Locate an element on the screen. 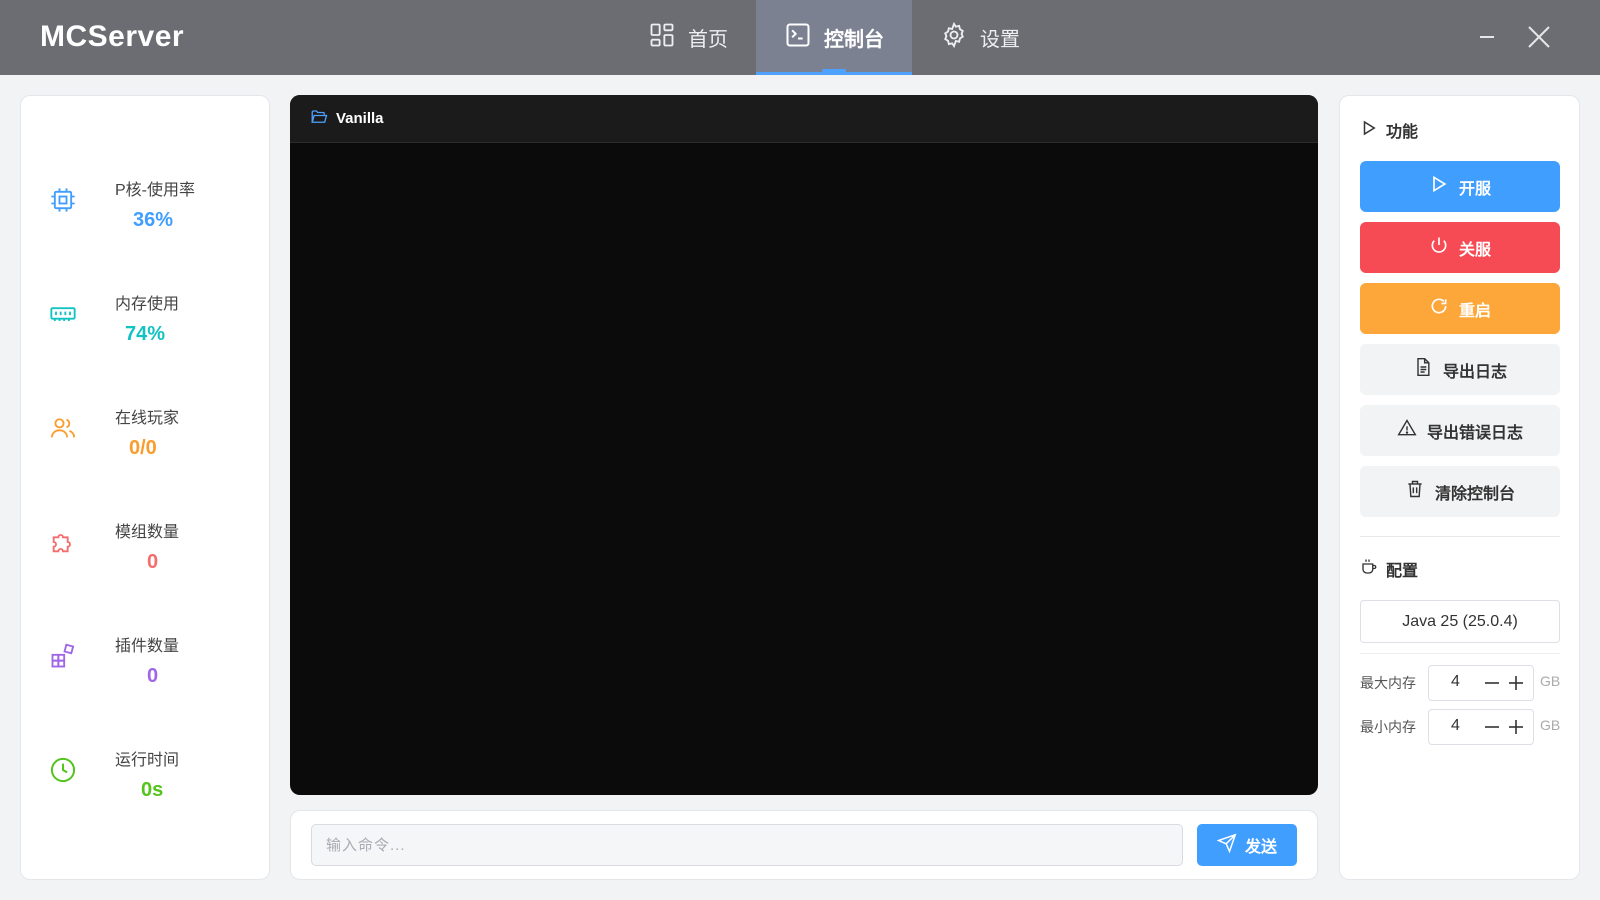 The width and height of the screenshot is (1600, 900). stat-label: 在线玩家 is located at coordinates (147, 418).